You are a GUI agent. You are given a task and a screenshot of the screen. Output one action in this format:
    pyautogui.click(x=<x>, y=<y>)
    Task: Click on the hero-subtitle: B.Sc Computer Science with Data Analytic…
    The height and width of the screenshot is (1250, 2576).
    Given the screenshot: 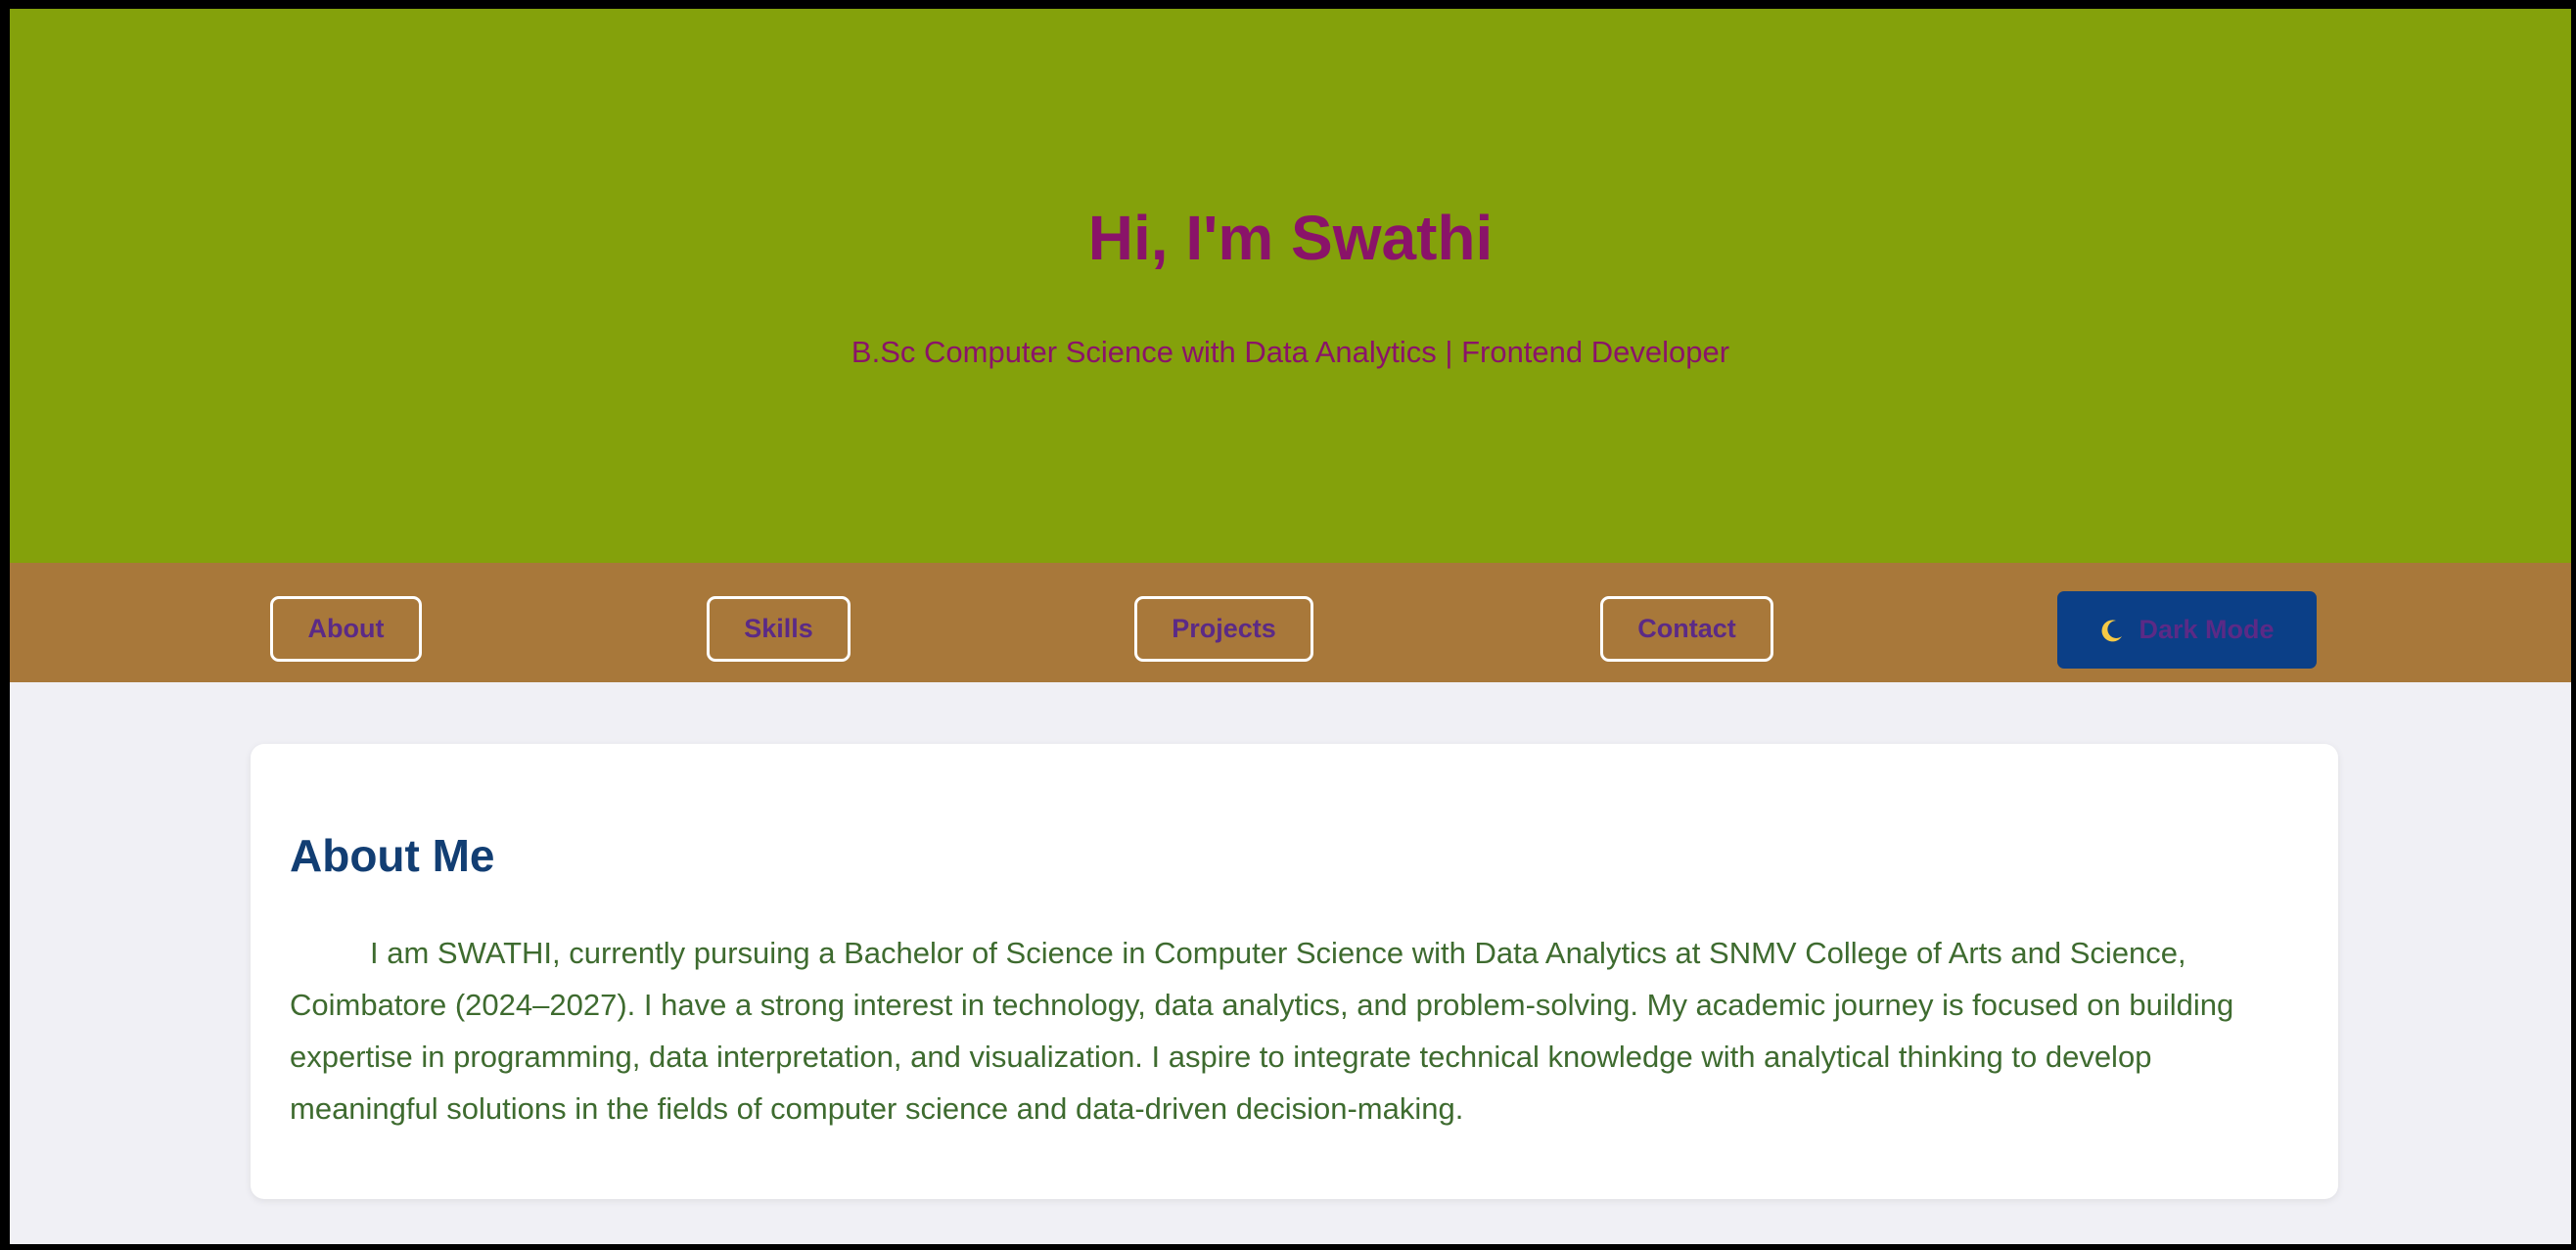 What is the action you would take?
    pyautogui.click(x=1290, y=352)
    